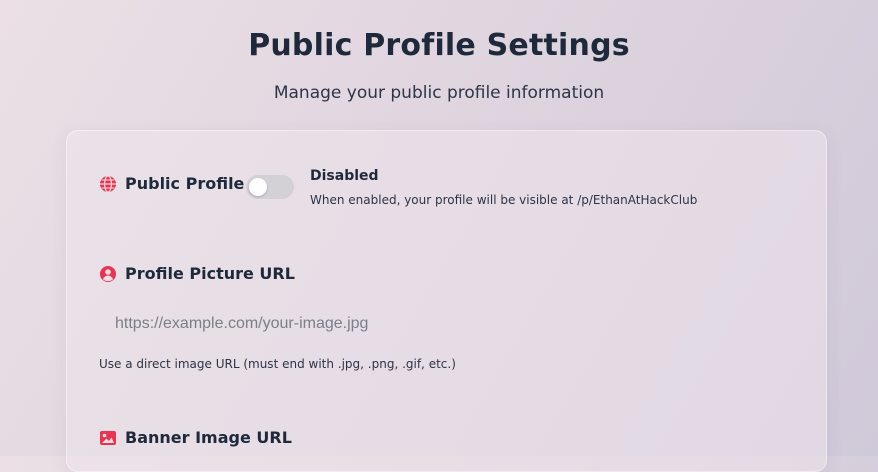  What do you see at coordinates (270, 187) in the screenshot?
I see `public-profile-toggle` at bounding box center [270, 187].